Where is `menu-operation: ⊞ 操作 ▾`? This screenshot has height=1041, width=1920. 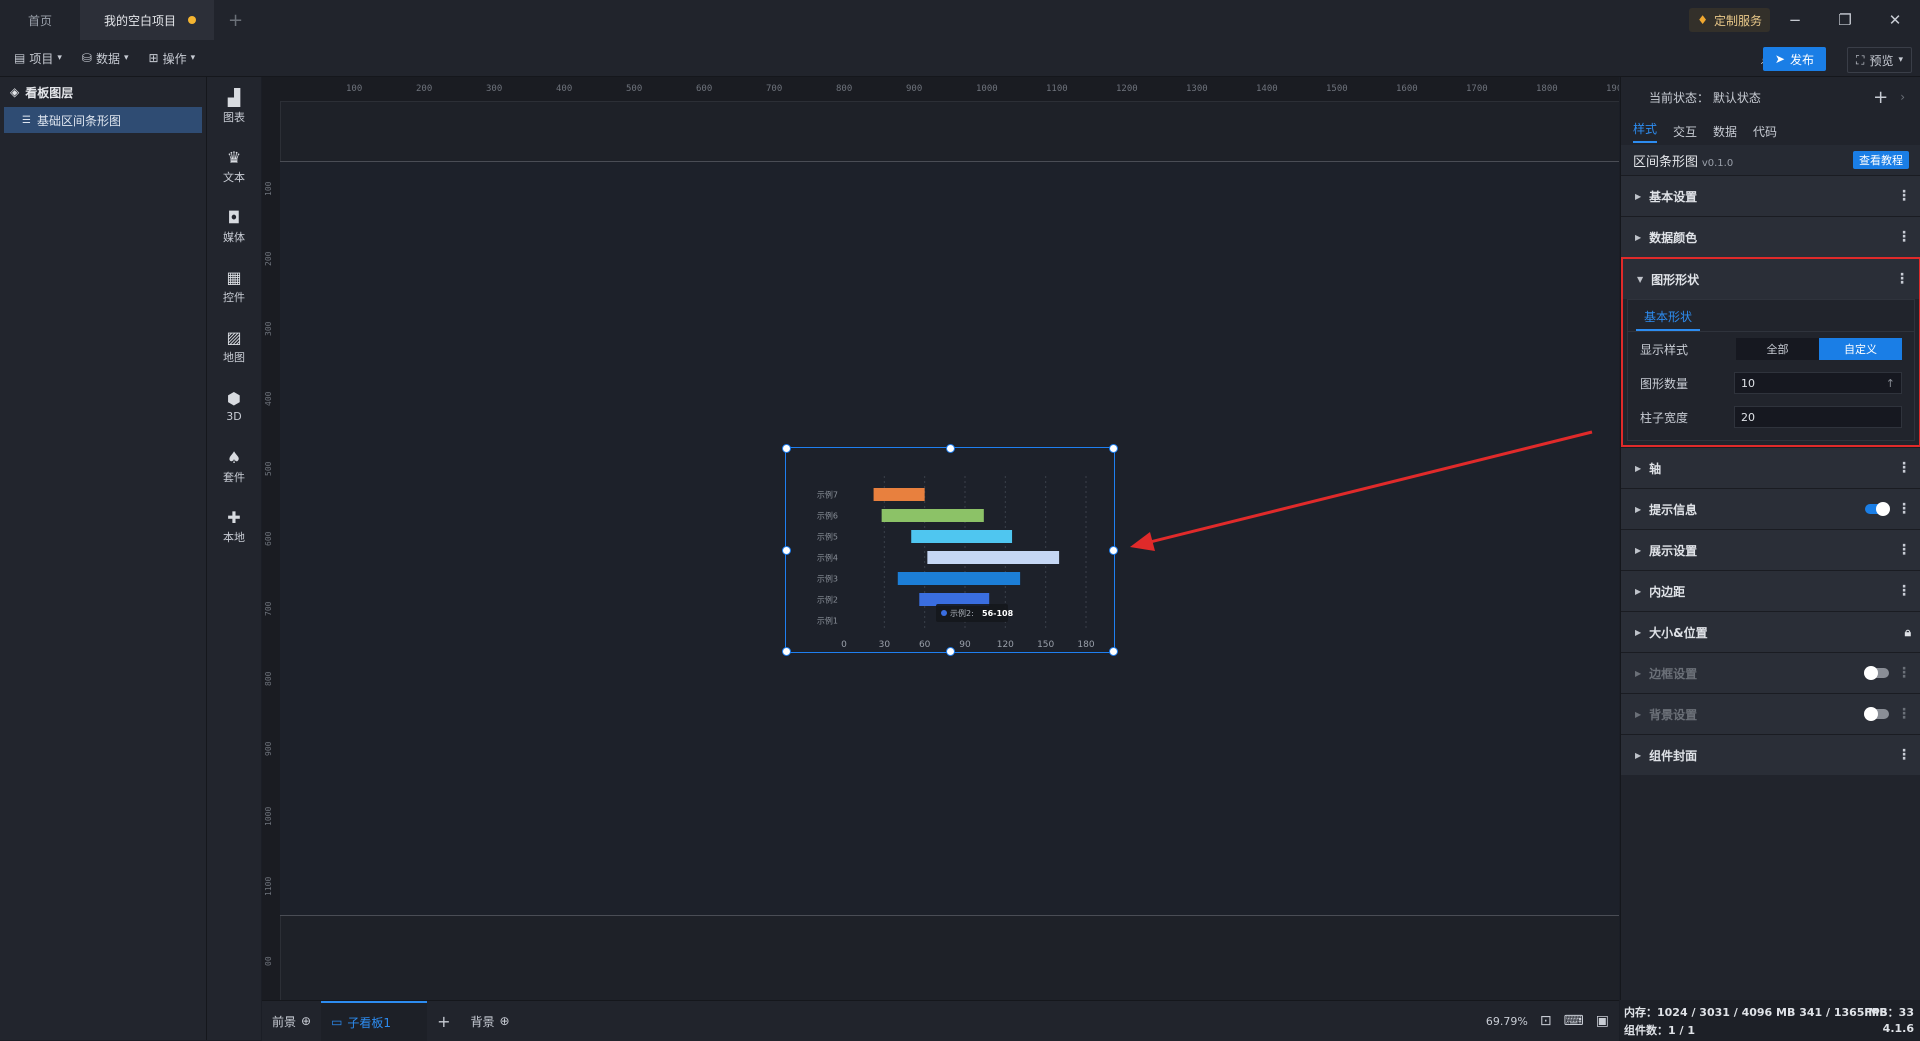 menu-operation: ⊞ 操作 ▾ is located at coordinates (172, 58).